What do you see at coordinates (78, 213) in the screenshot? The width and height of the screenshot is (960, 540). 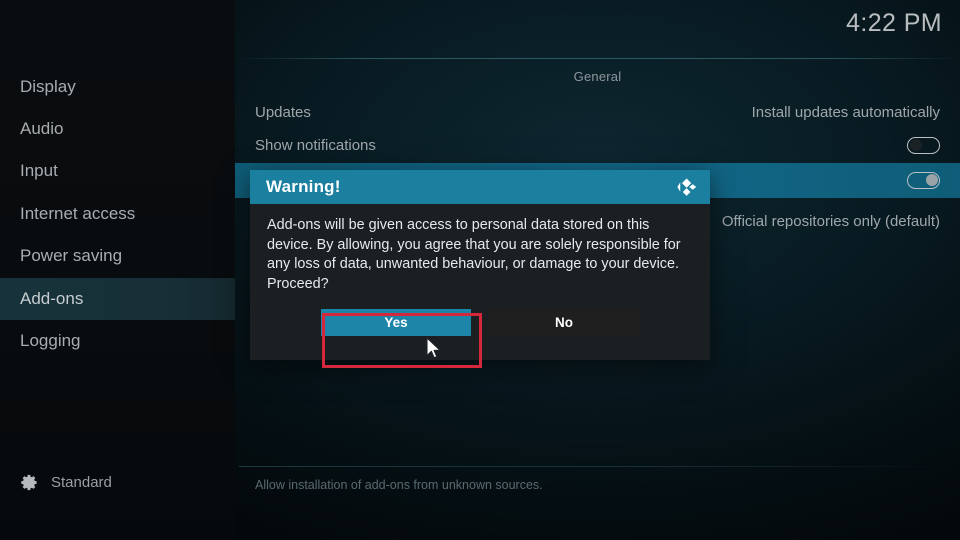 I see `sidebar-item-label: Internet access` at bounding box center [78, 213].